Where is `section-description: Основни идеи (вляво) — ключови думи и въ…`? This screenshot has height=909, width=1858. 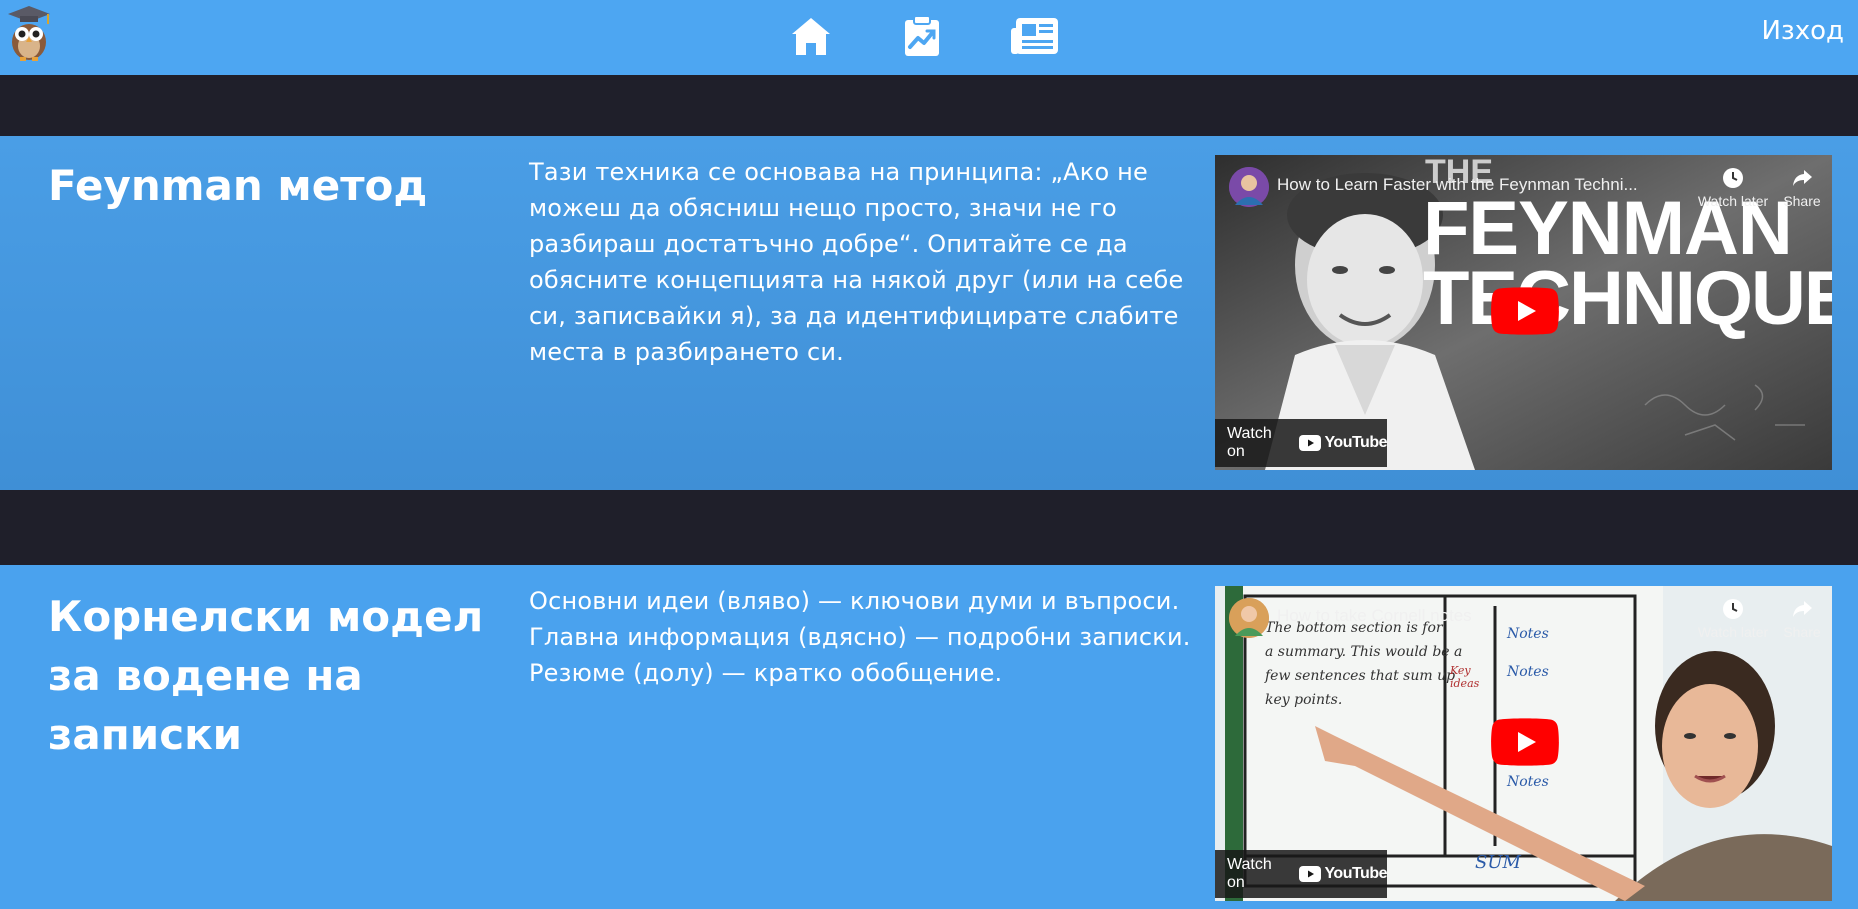
section-description: Основни идеи (вляво) — ключови думи и въ… is located at coordinates (879, 637).